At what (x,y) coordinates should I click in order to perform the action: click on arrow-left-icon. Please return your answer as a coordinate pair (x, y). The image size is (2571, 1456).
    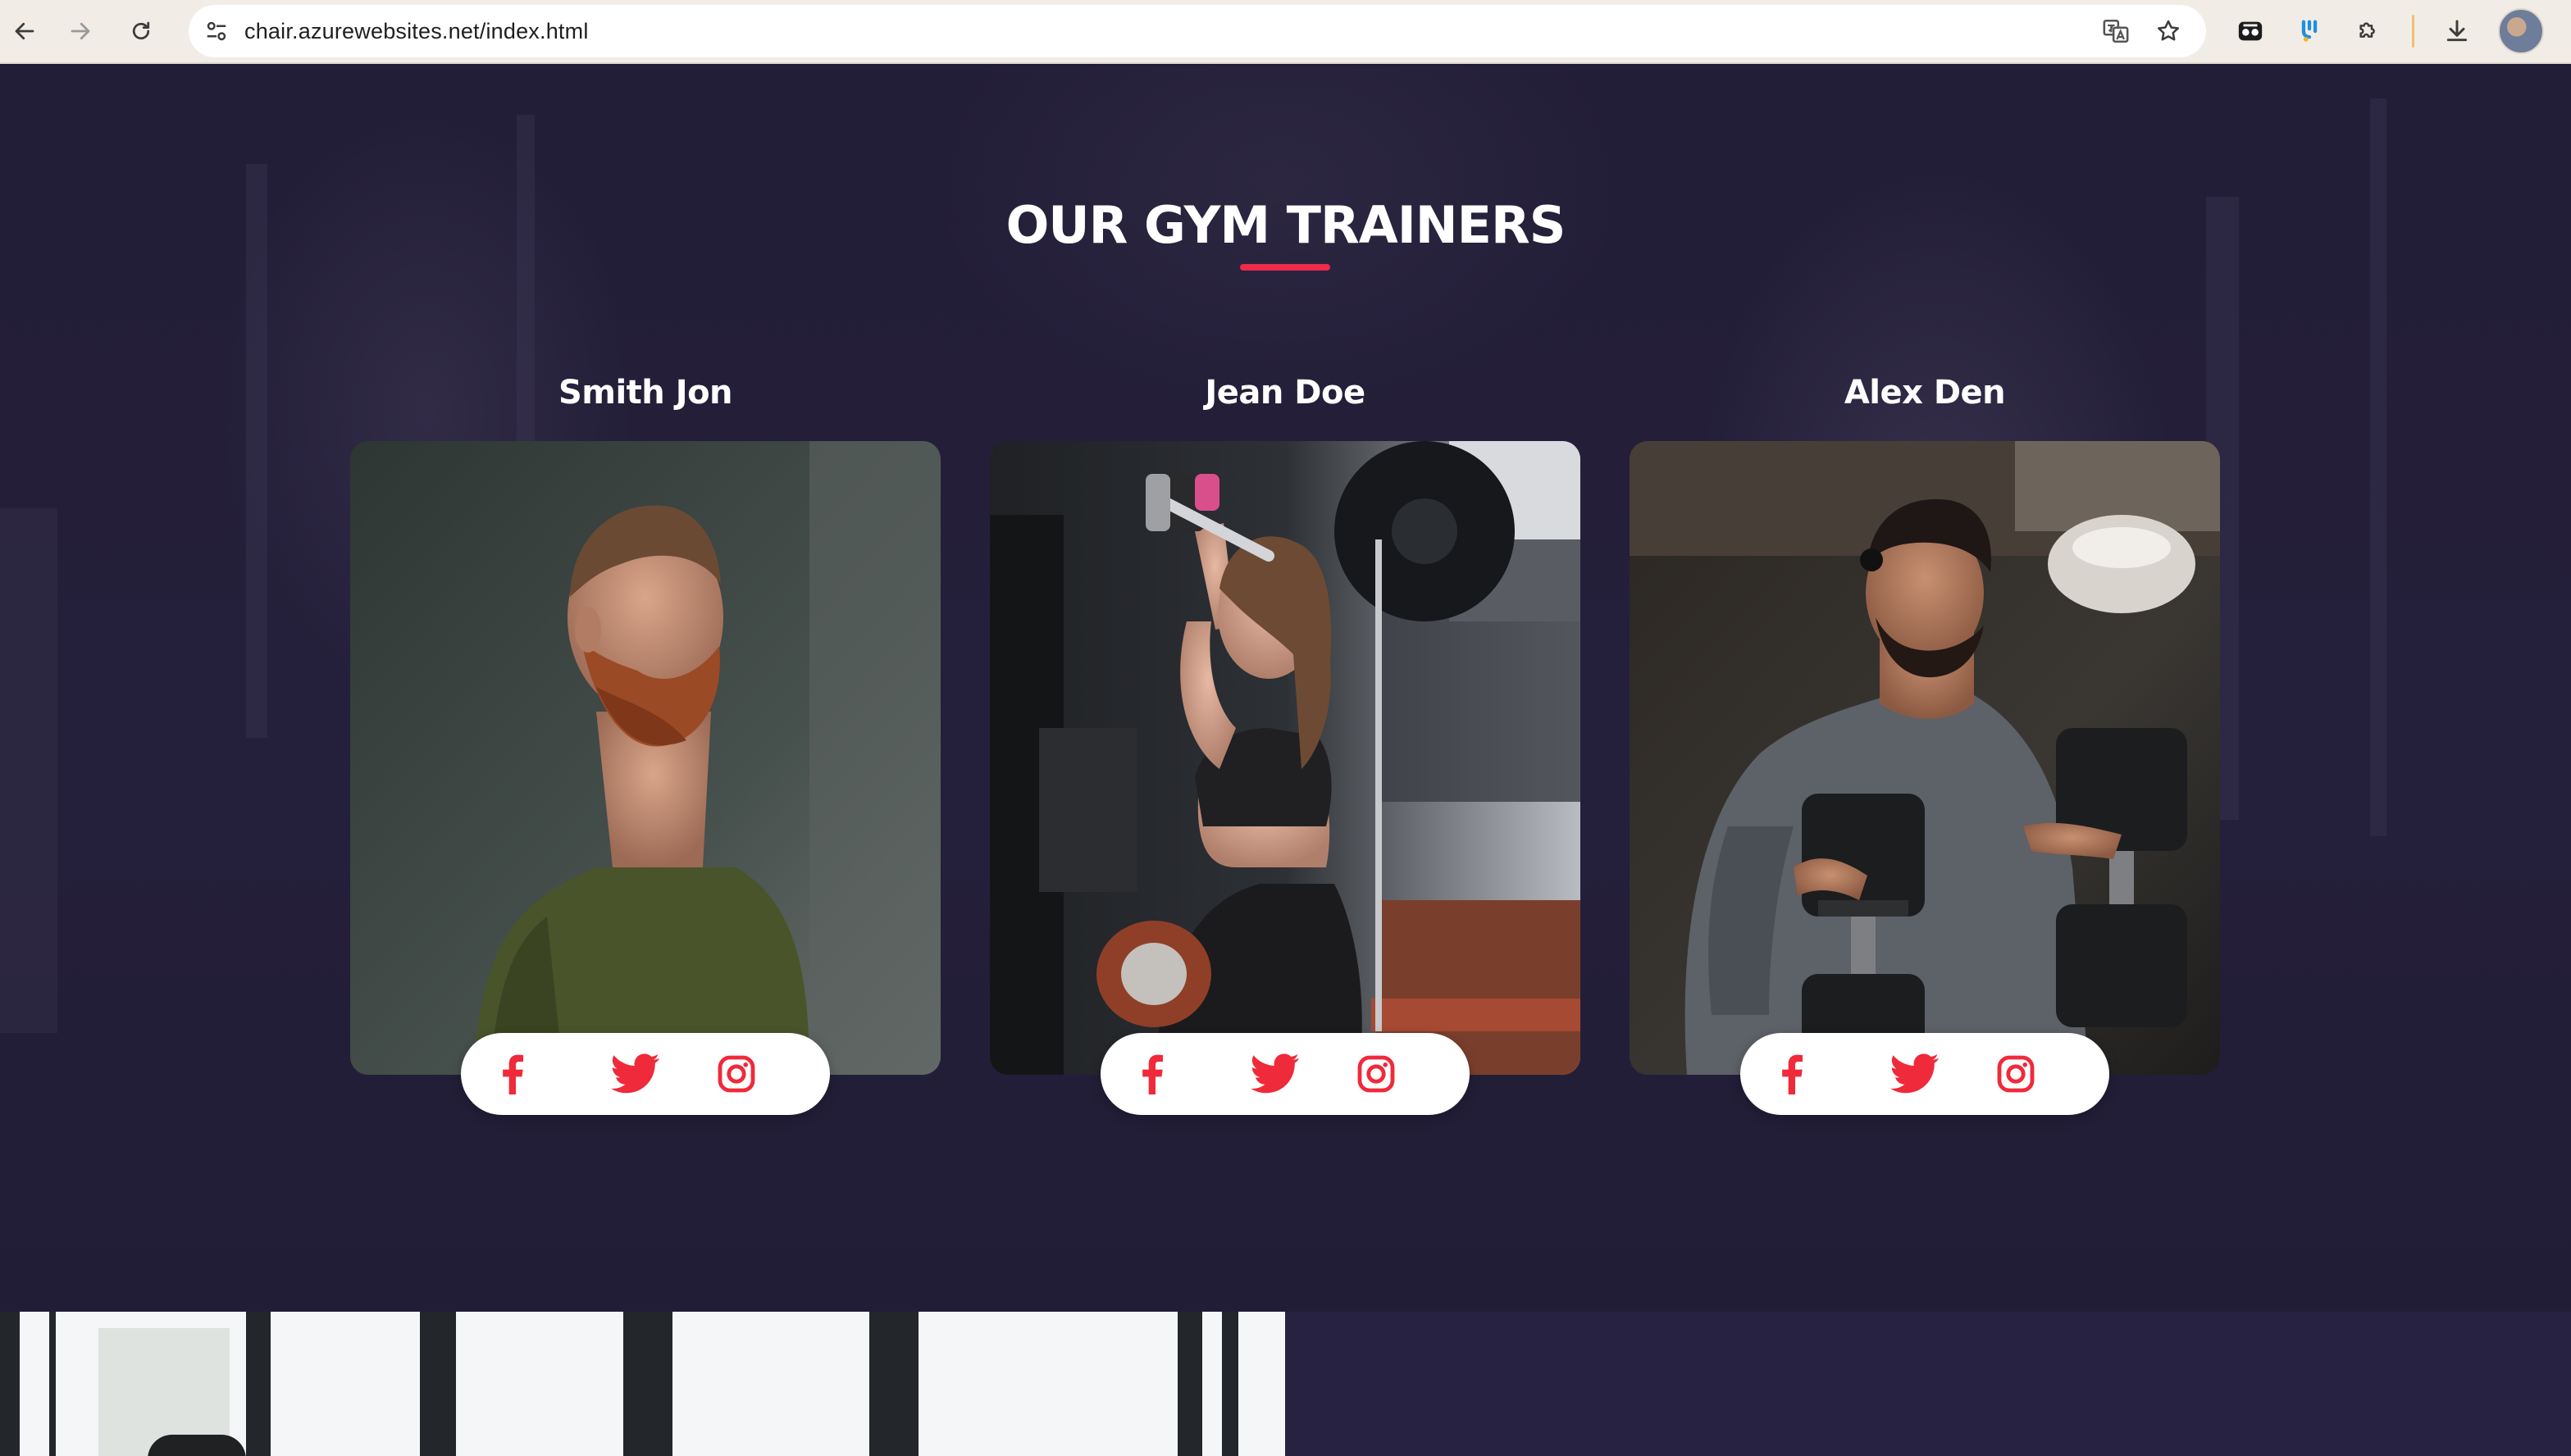
    Looking at the image, I should click on (24, 31).